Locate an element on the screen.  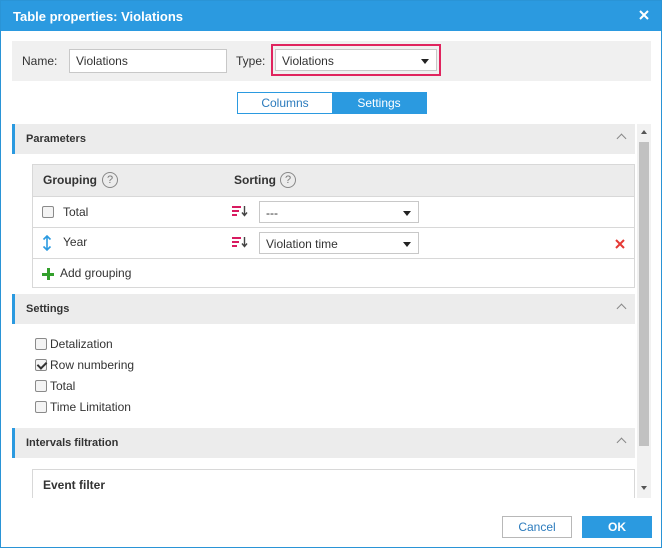
tab-settings: Settings is located at coordinates (379, 103).